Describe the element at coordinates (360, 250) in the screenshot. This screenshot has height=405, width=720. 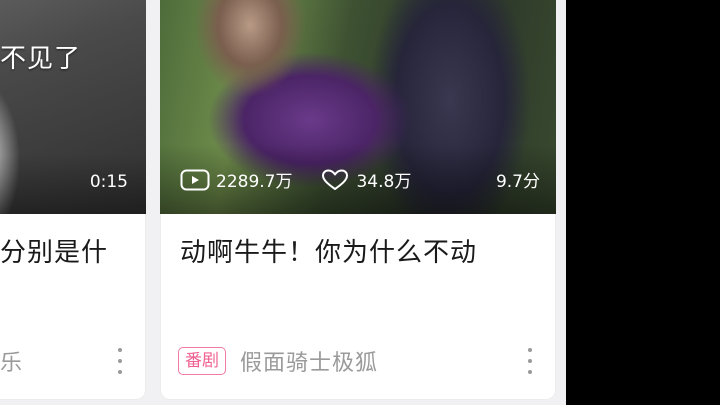
I see `video-title: 动啊牛牛！你为什么不动` at that location.